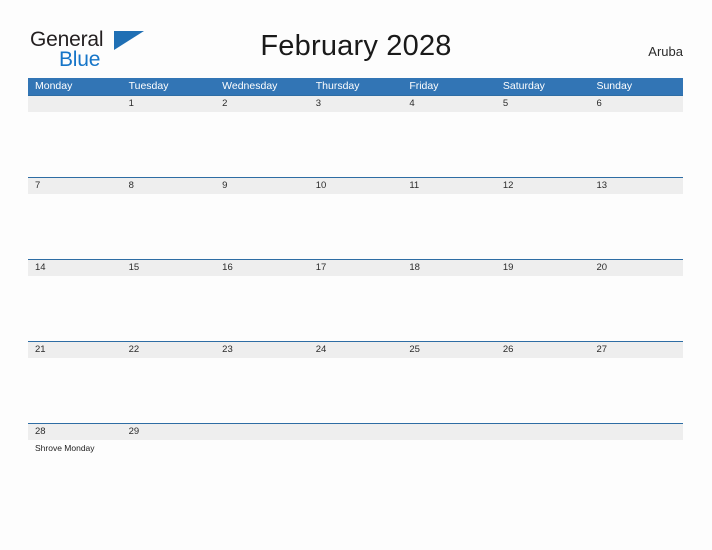 The width and height of the screenshot is (712, 550). I want to click on week-number-band: 7 8 9 10 11 12 13, so click(355, 185).